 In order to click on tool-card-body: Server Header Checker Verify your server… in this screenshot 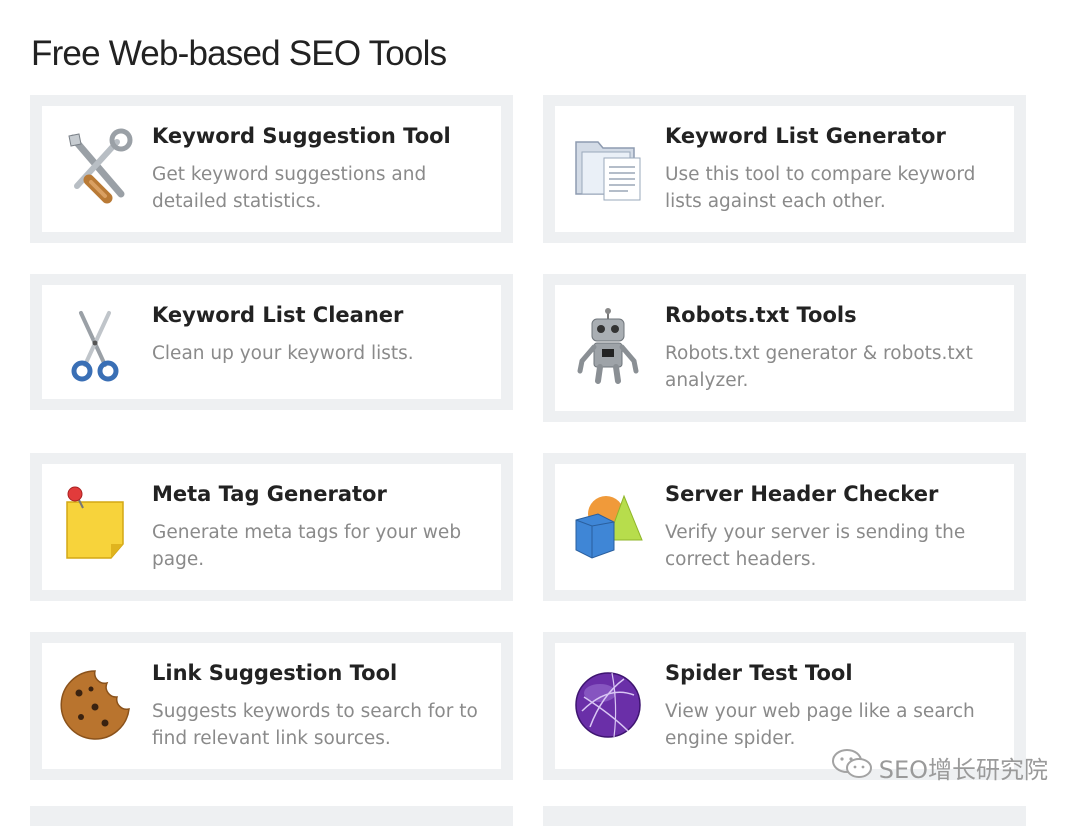, I will do `click(784, 527)`.